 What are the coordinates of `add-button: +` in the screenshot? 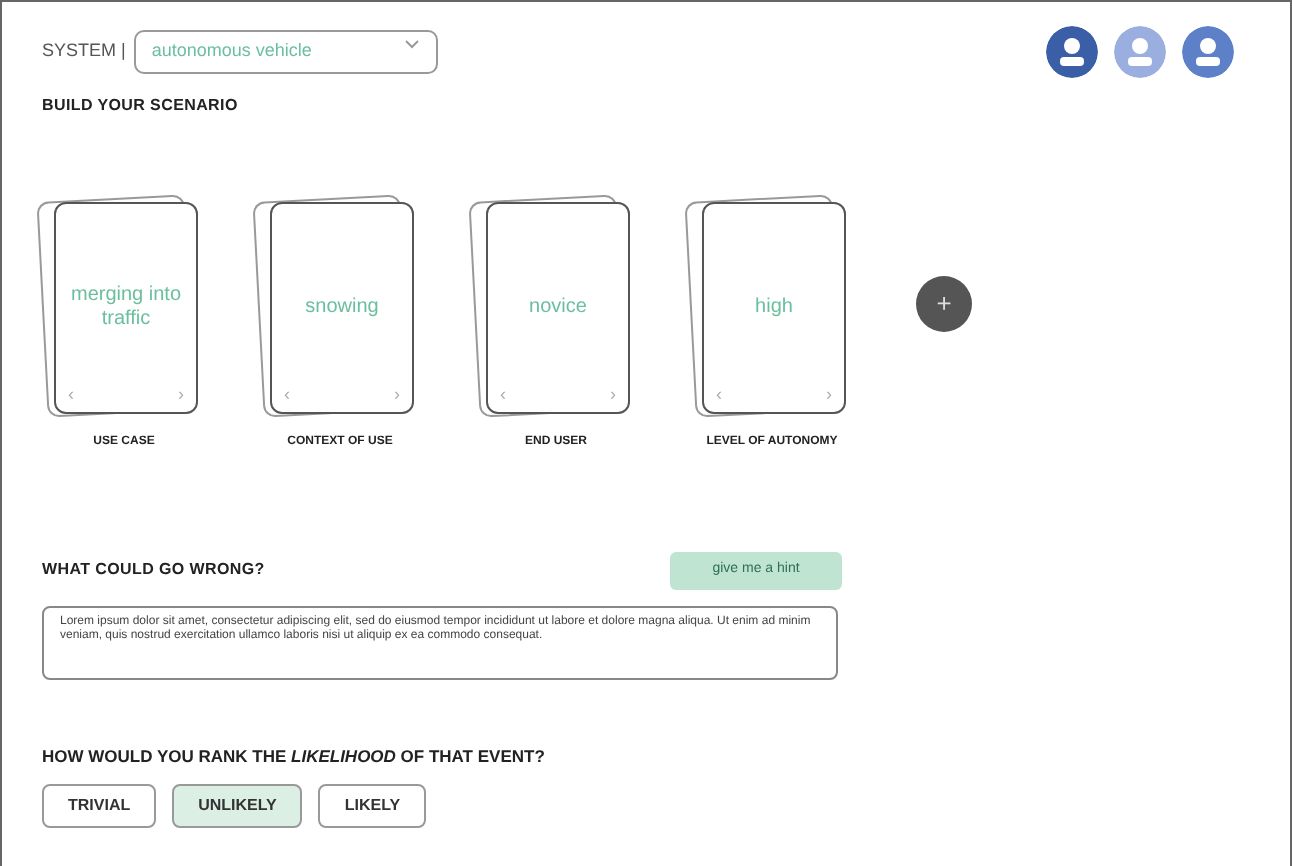 It's located at (944, 303).